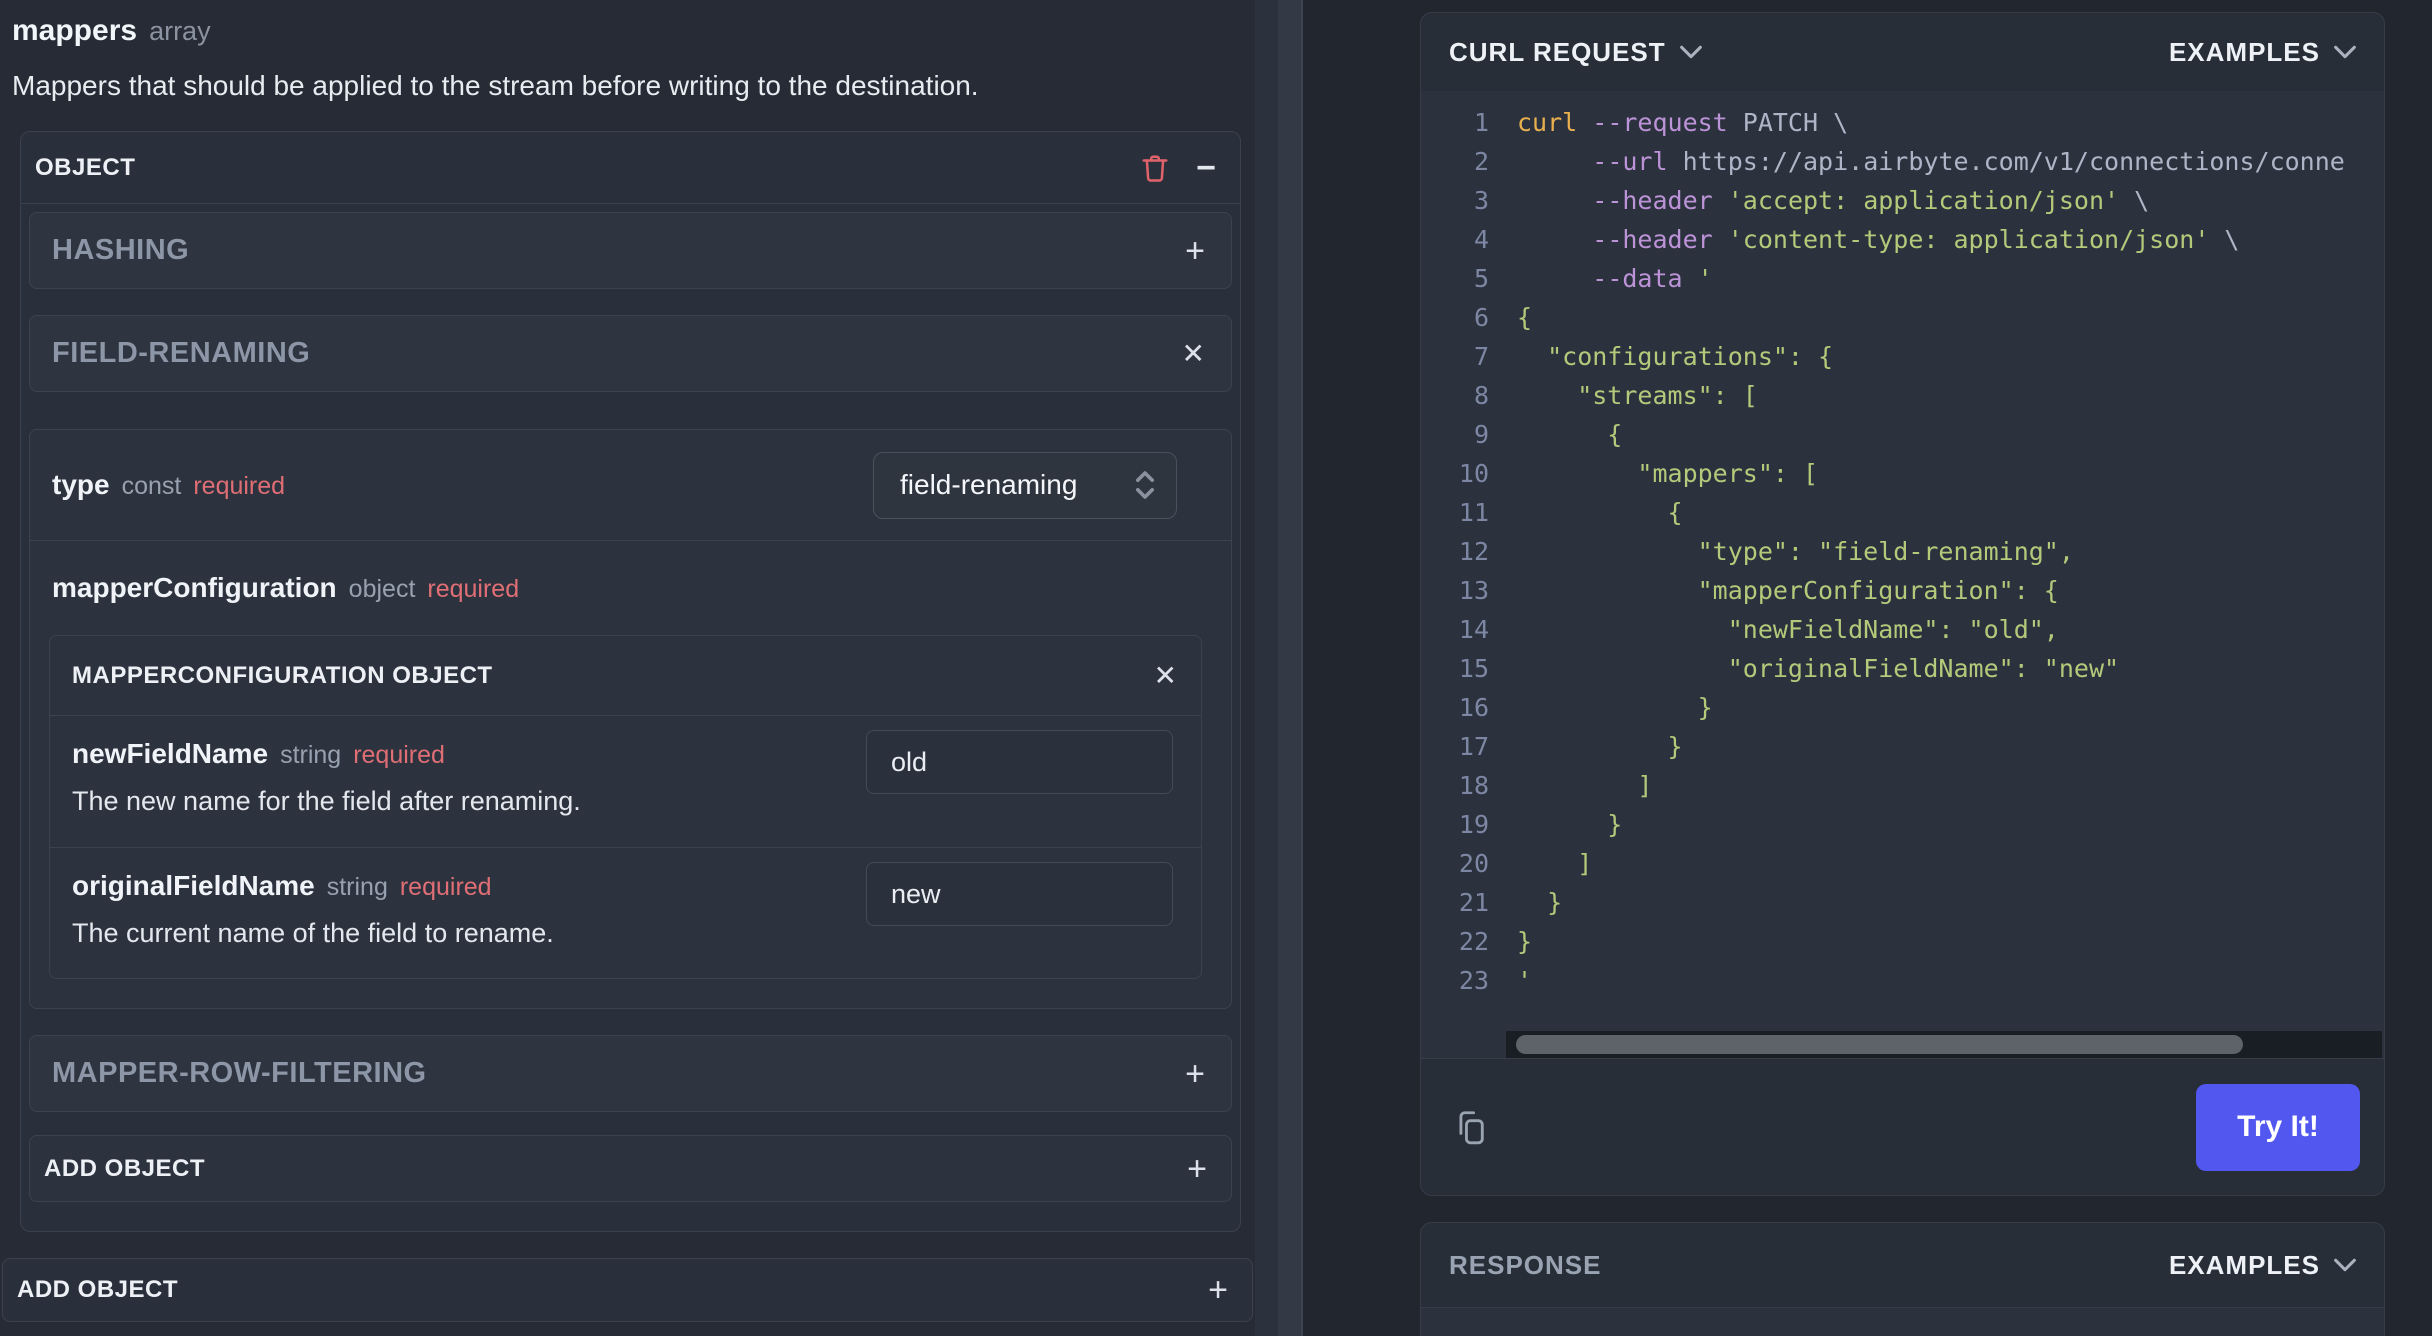  I want to click on response-examples-dropdown: EXAMPLES, so click(2262, 1265).